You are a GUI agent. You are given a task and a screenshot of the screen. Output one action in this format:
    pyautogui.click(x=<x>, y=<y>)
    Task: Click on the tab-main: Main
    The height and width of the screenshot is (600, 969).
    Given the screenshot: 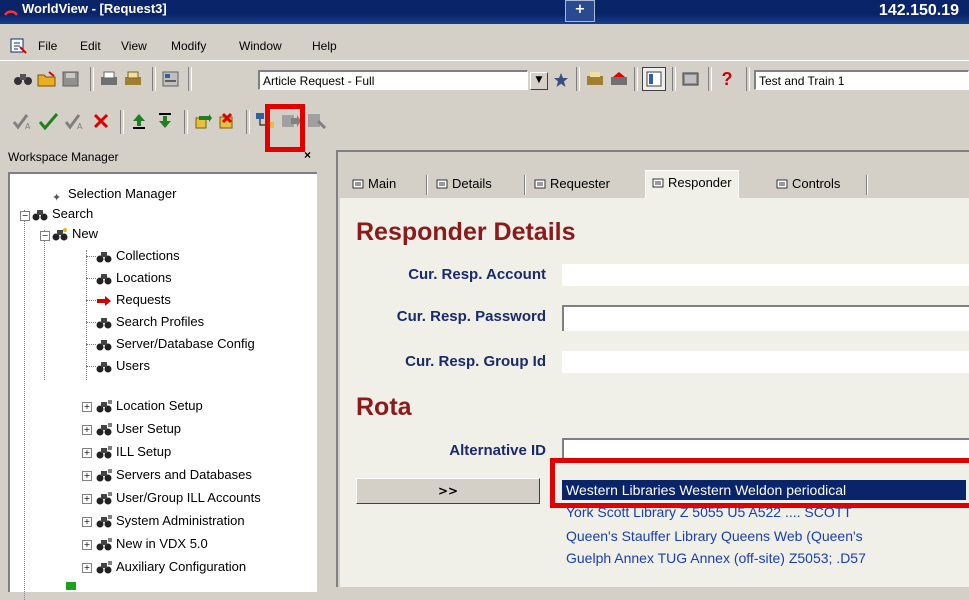 What is the action you would take?
    pyautogui.click(x=374, y=184)
    